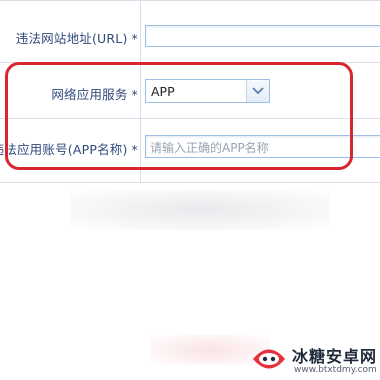 The height and width of the screenshot is (380, 380). What do you see at coordinates (269, 359) in the screenshot?
I see `candy-logo-icon` at bounding box center [269, 359].